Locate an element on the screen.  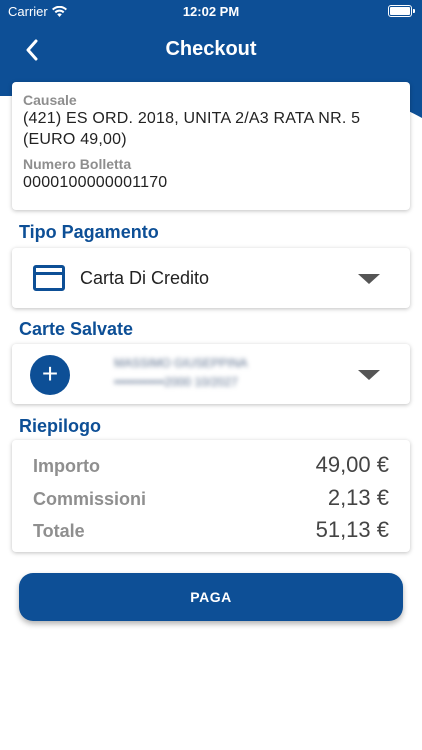
status-bar: Carrier 12:02 PM is located at coordinates (211, 11).